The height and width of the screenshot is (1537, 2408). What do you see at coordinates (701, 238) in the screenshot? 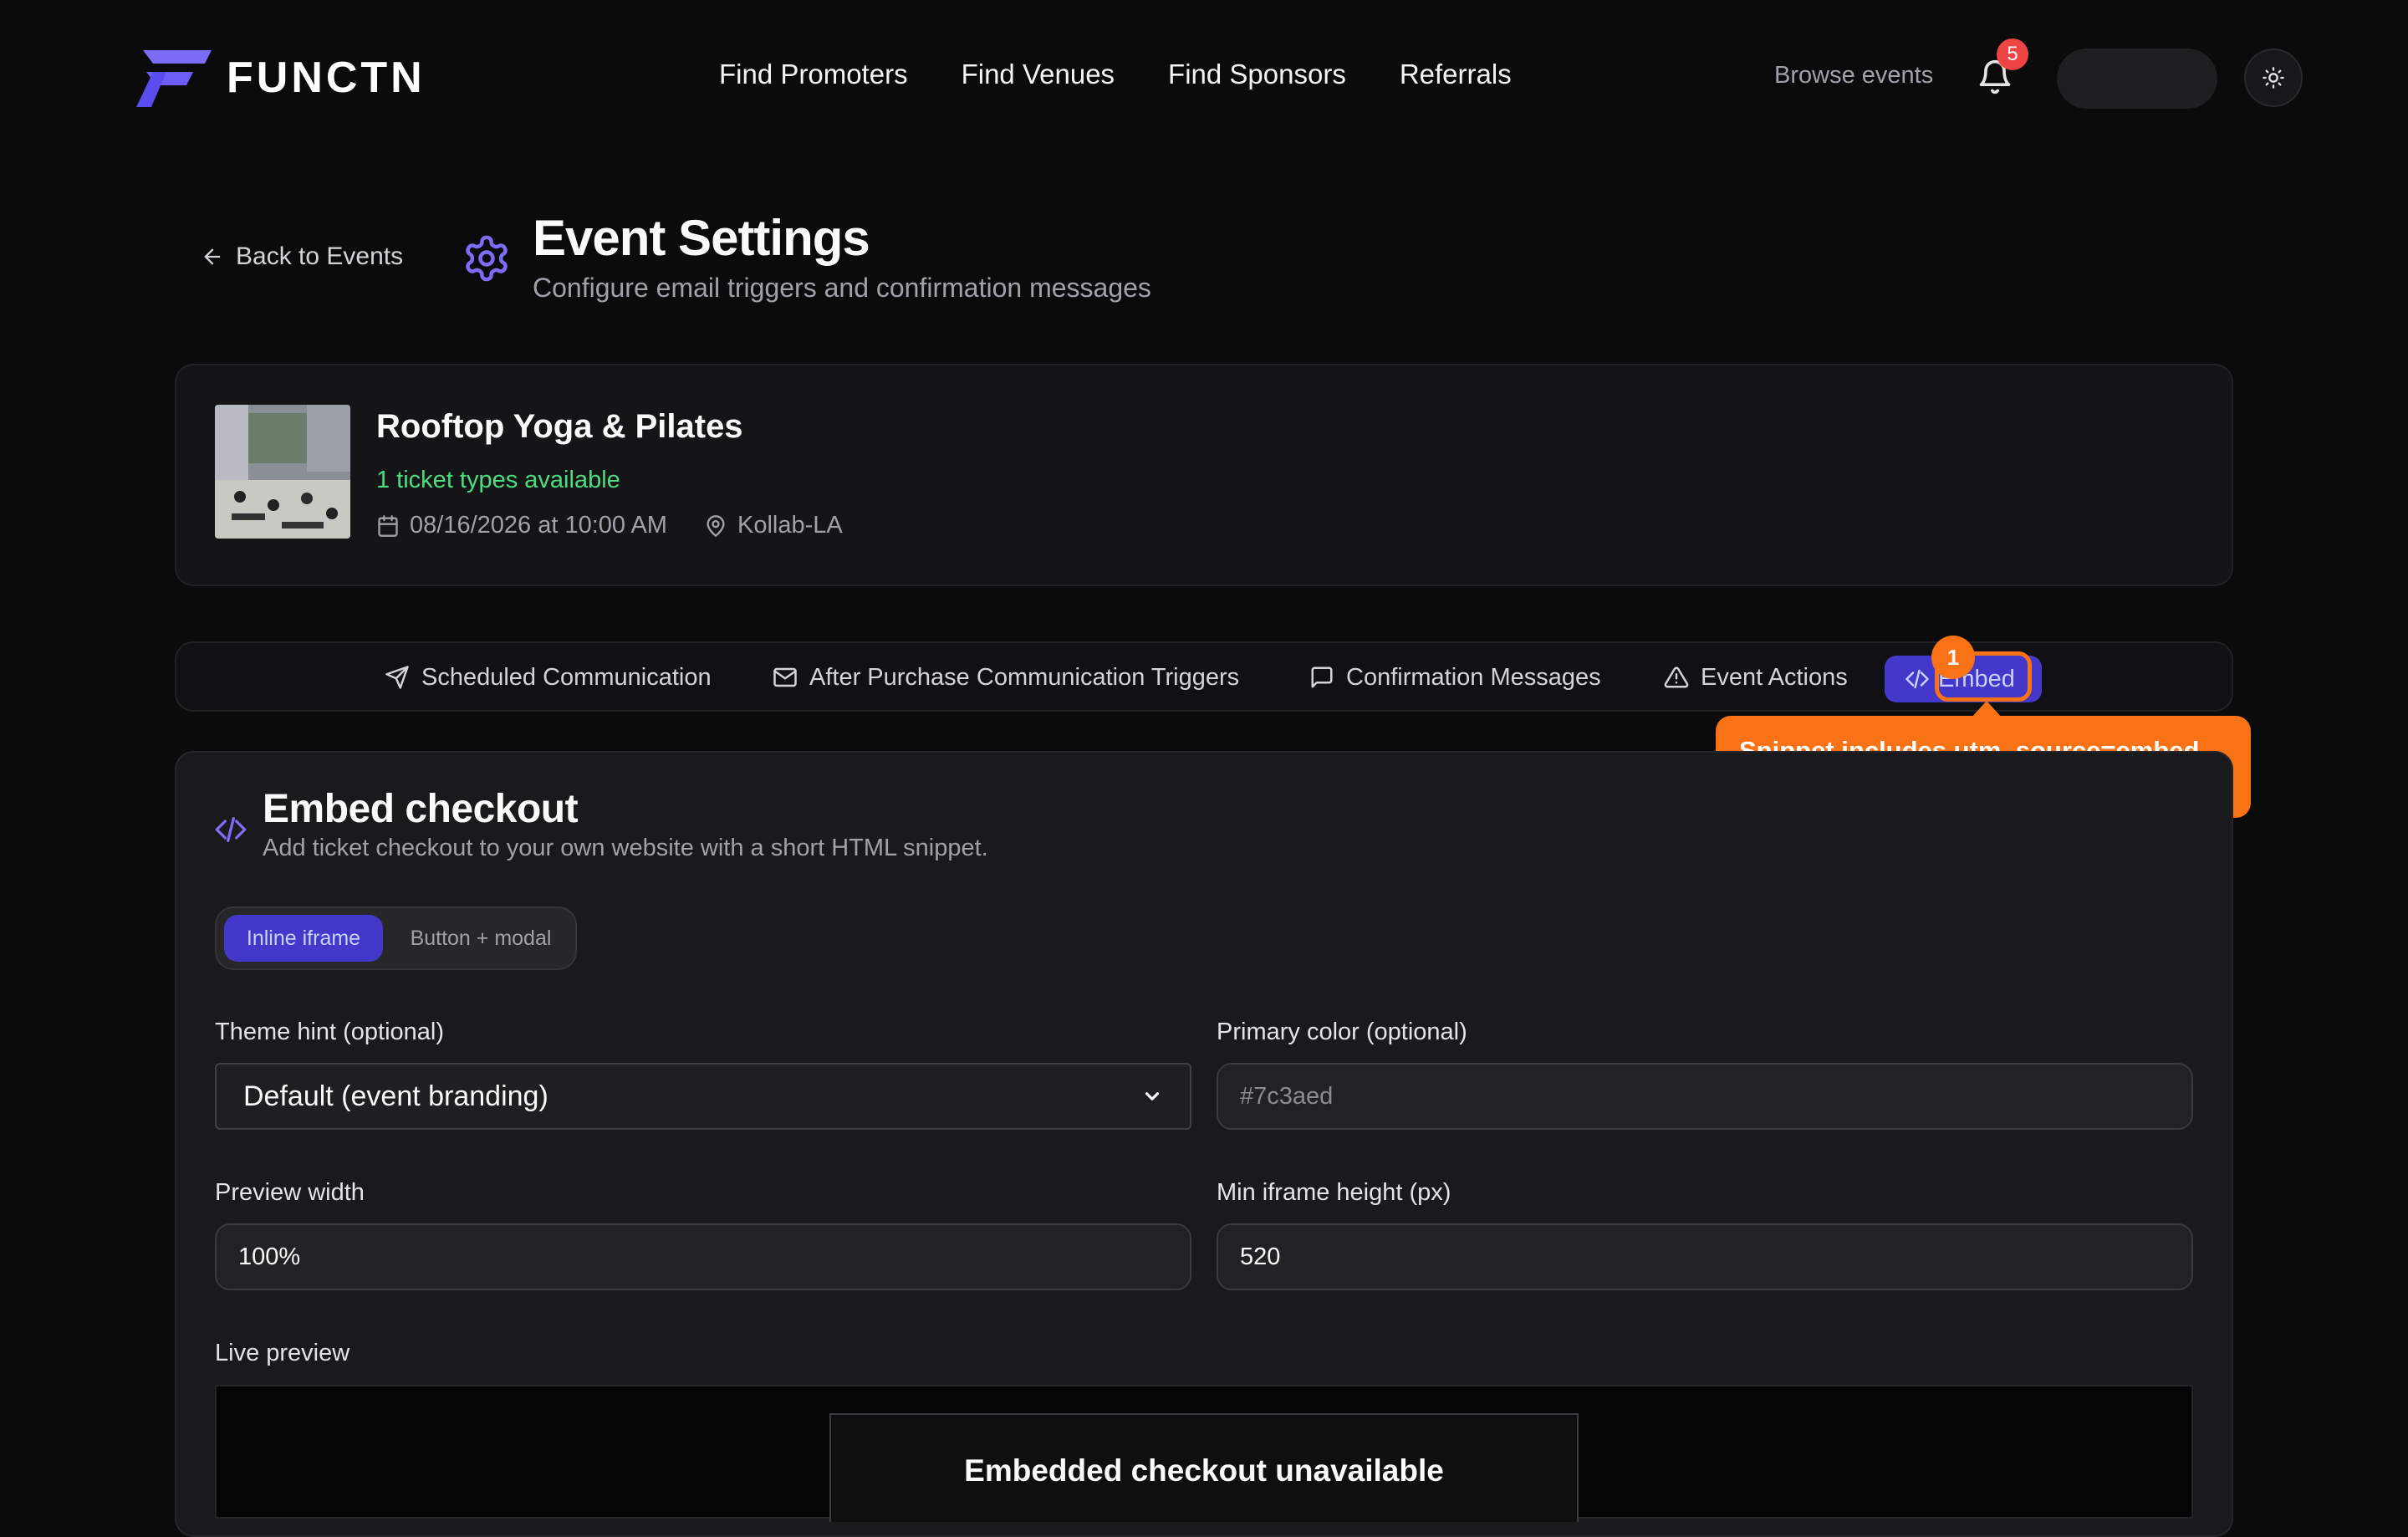
I see `page-title: Event Settings` at bounding box center [701, 238].